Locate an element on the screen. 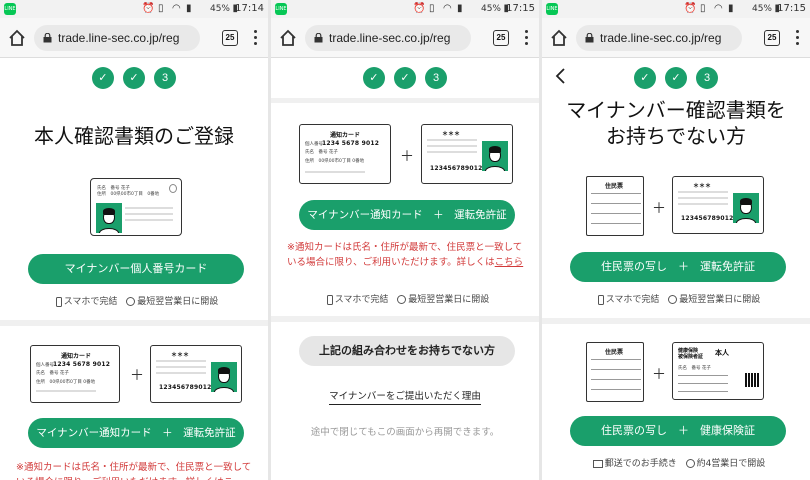 The image size is (810, 480). meta-mail-text: 郵送でのお手続き is located at coordinates (640, 464).